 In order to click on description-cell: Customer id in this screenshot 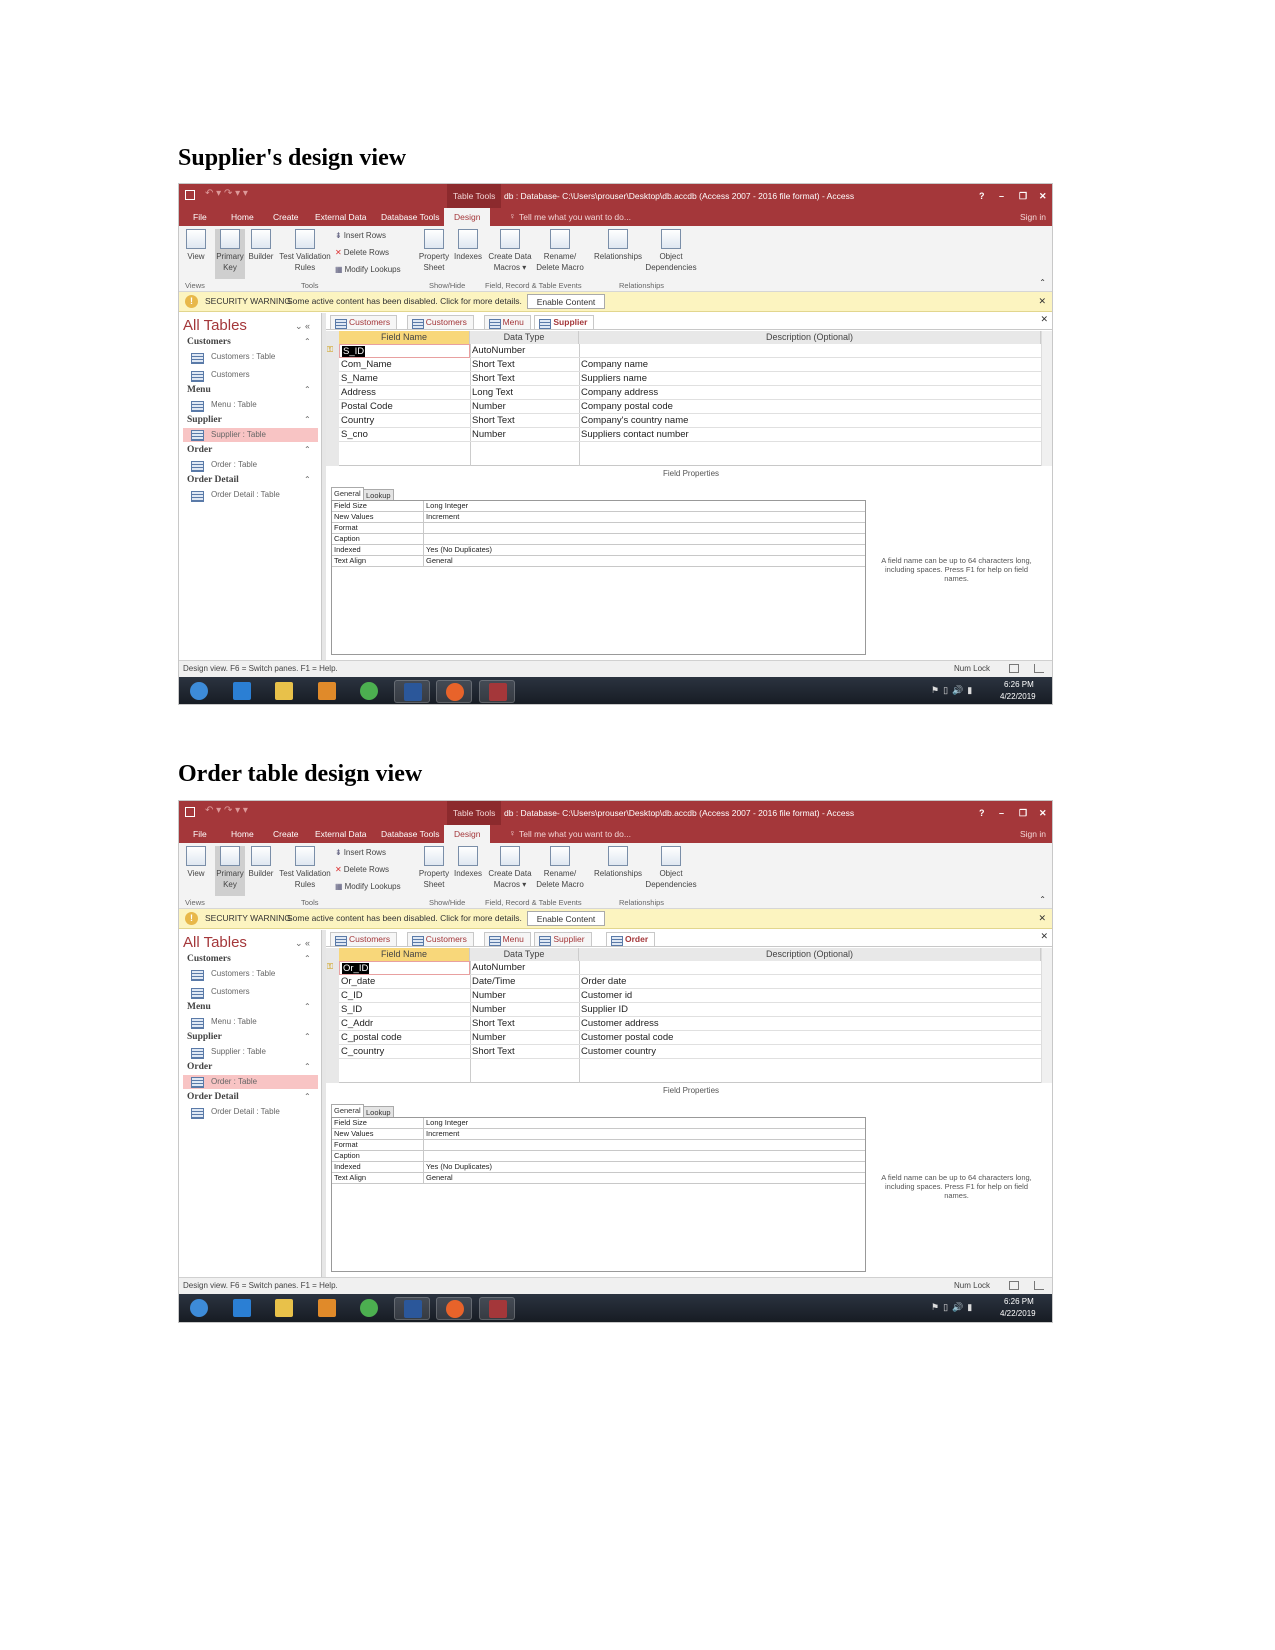, I will do `click(810, 996)`.